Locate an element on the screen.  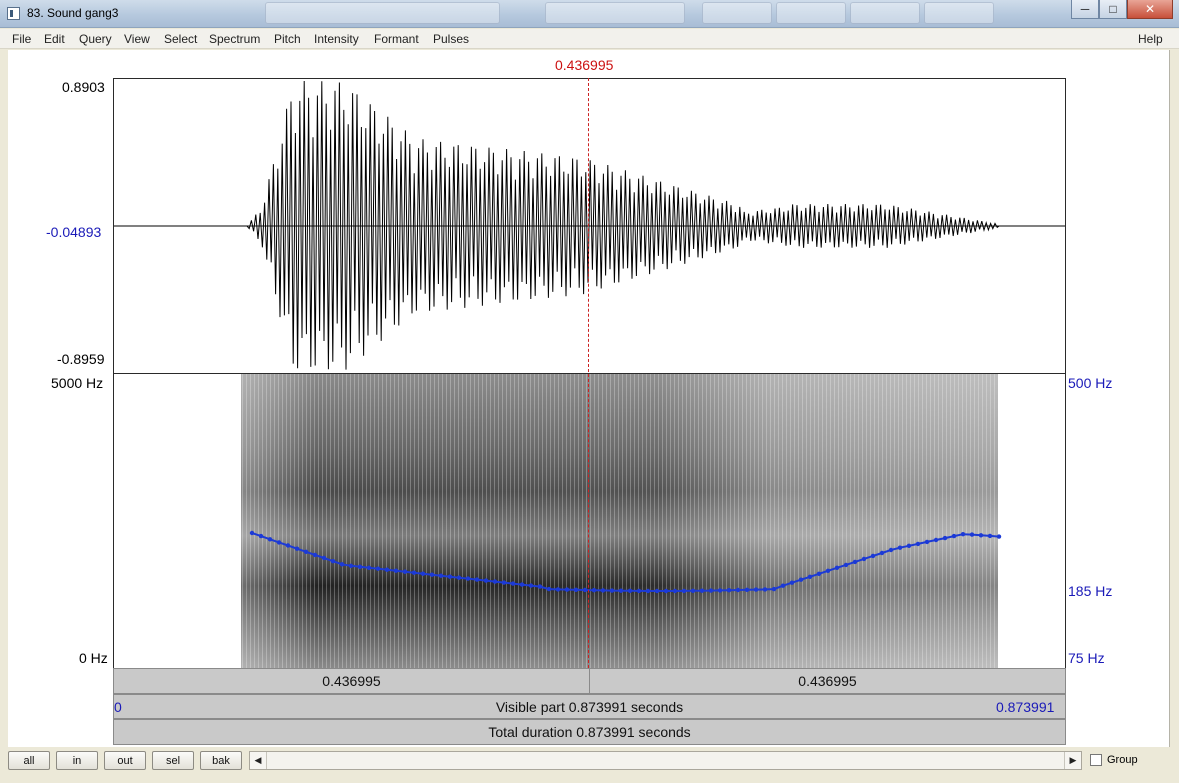
menu-edit: Edit is located at coordinates (54, 39).